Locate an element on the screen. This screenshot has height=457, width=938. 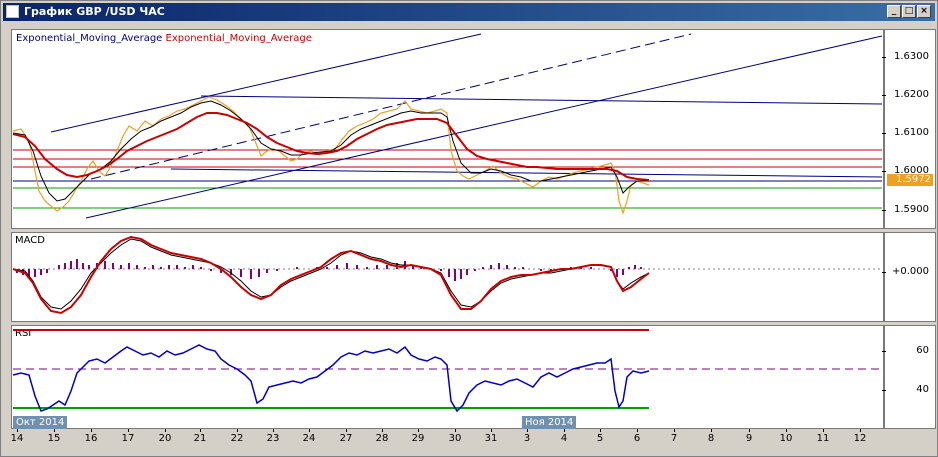
macd-main-line is located at coordinates (331, 275).